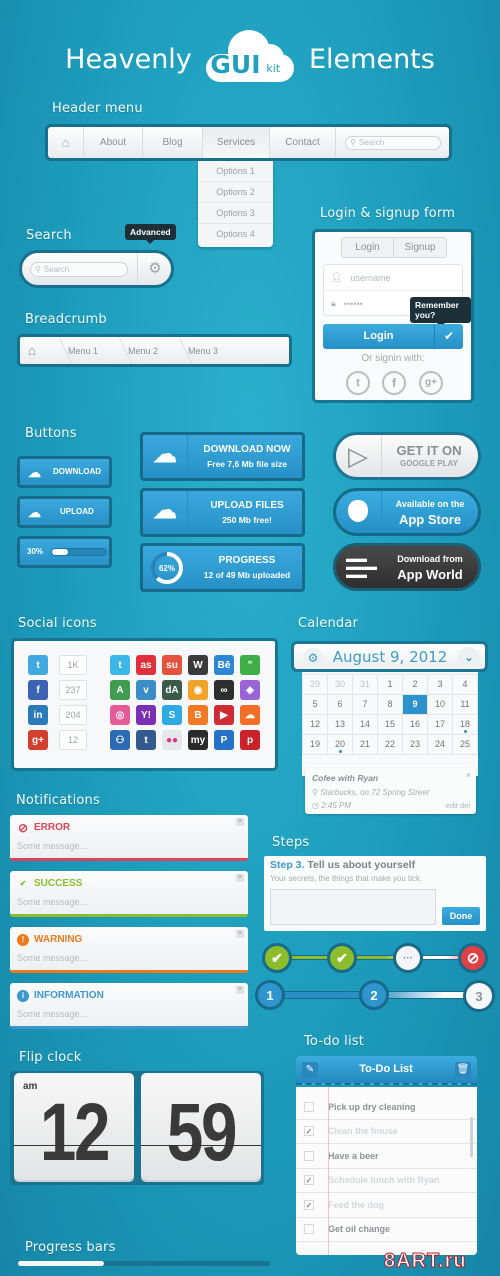  I want to click on menu-item-services: Services, so click(236, 142).